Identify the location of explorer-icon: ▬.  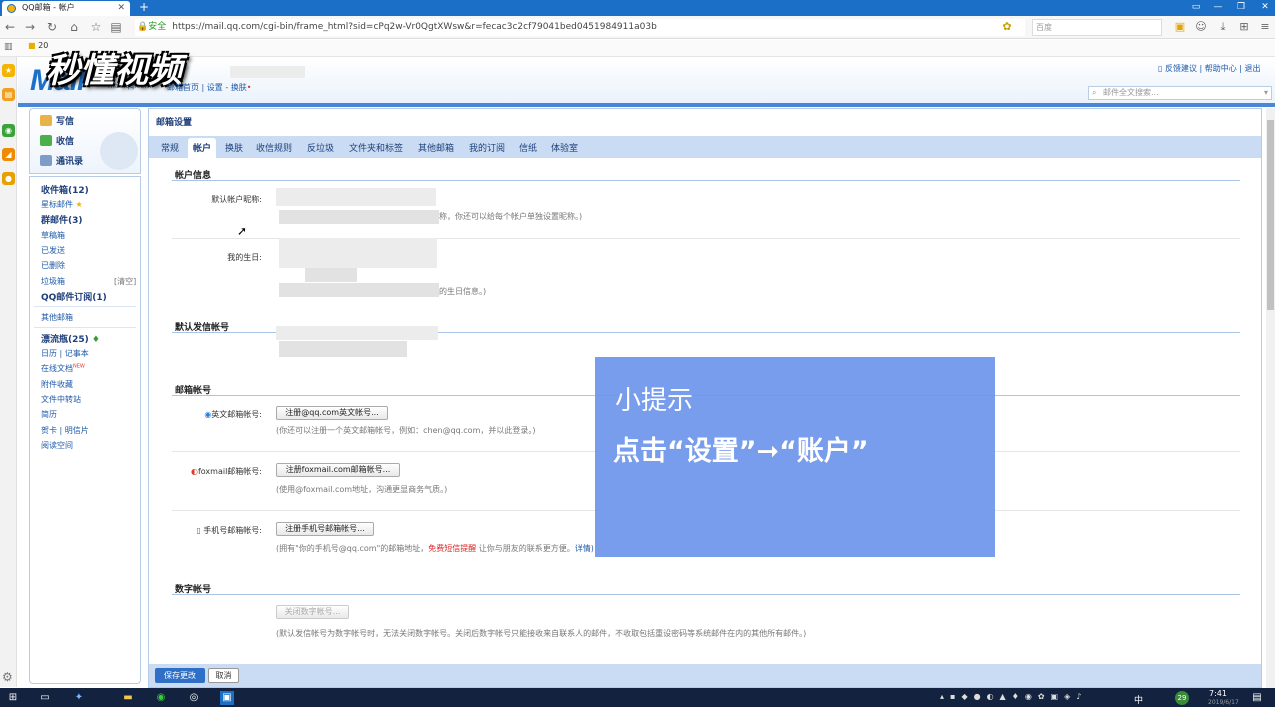
(128, 698).